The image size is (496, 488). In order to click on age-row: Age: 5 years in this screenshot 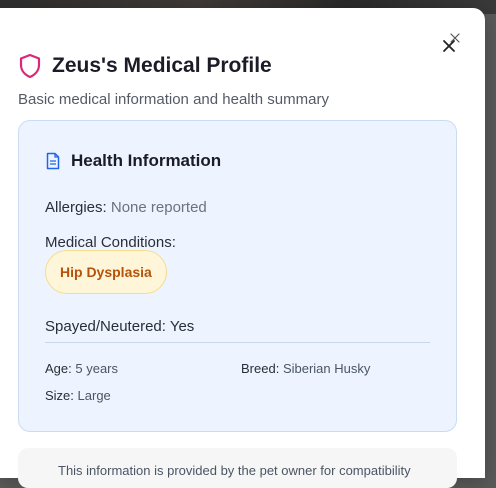, I will do `click(81, 368)`.